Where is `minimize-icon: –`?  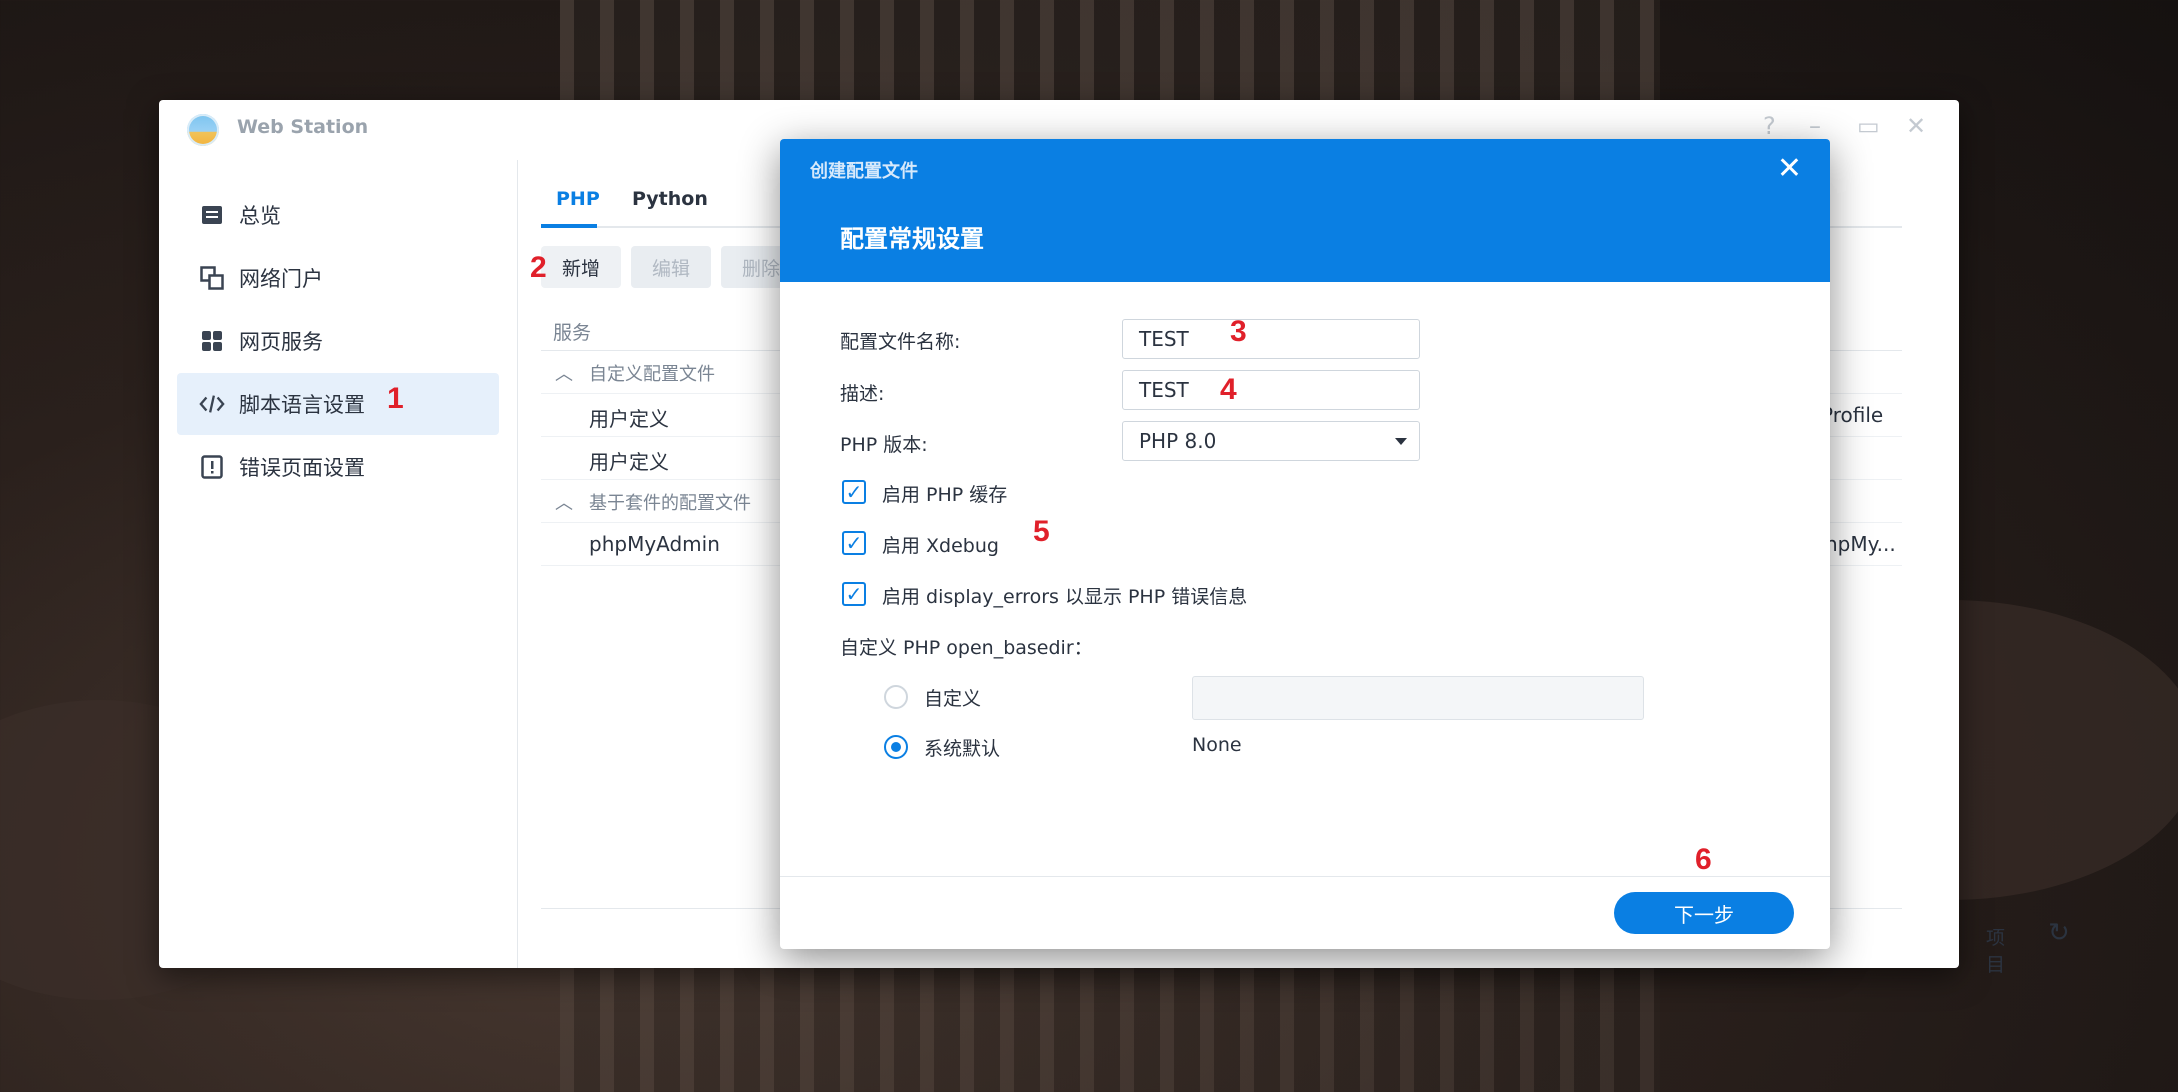 minimize-icon: – is located at coordinates (1815, 126).